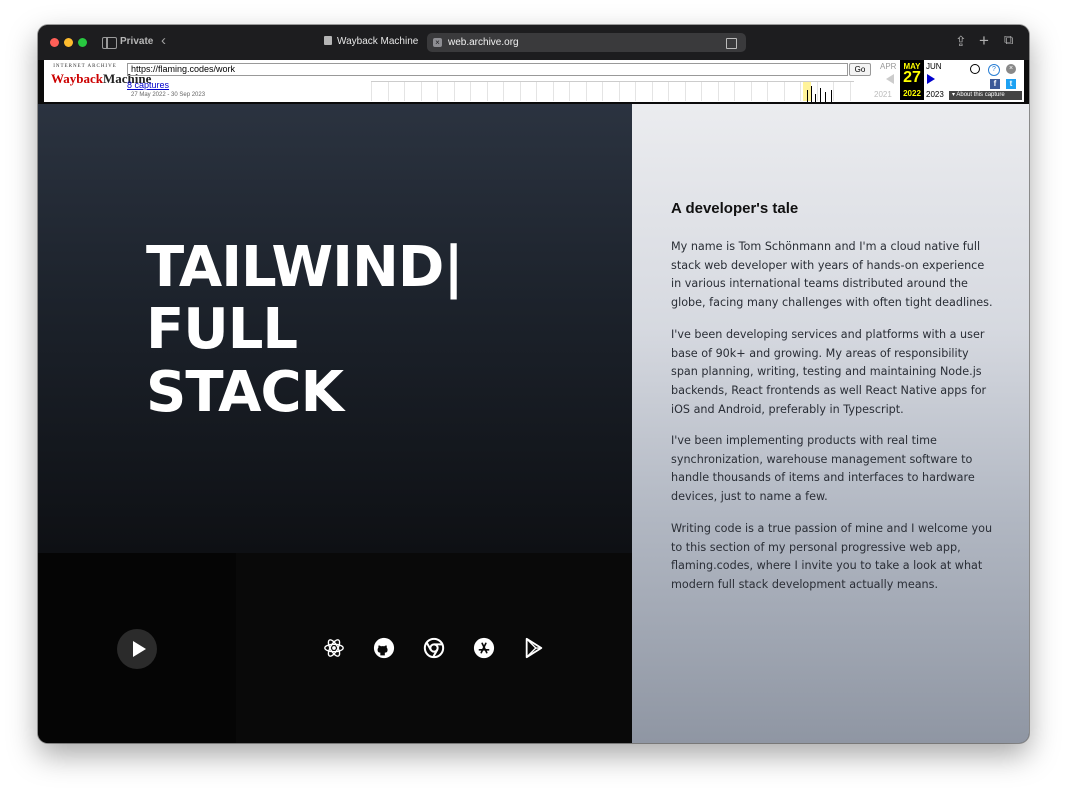  I want to click on page-favicon-icon, so click(328, 40).